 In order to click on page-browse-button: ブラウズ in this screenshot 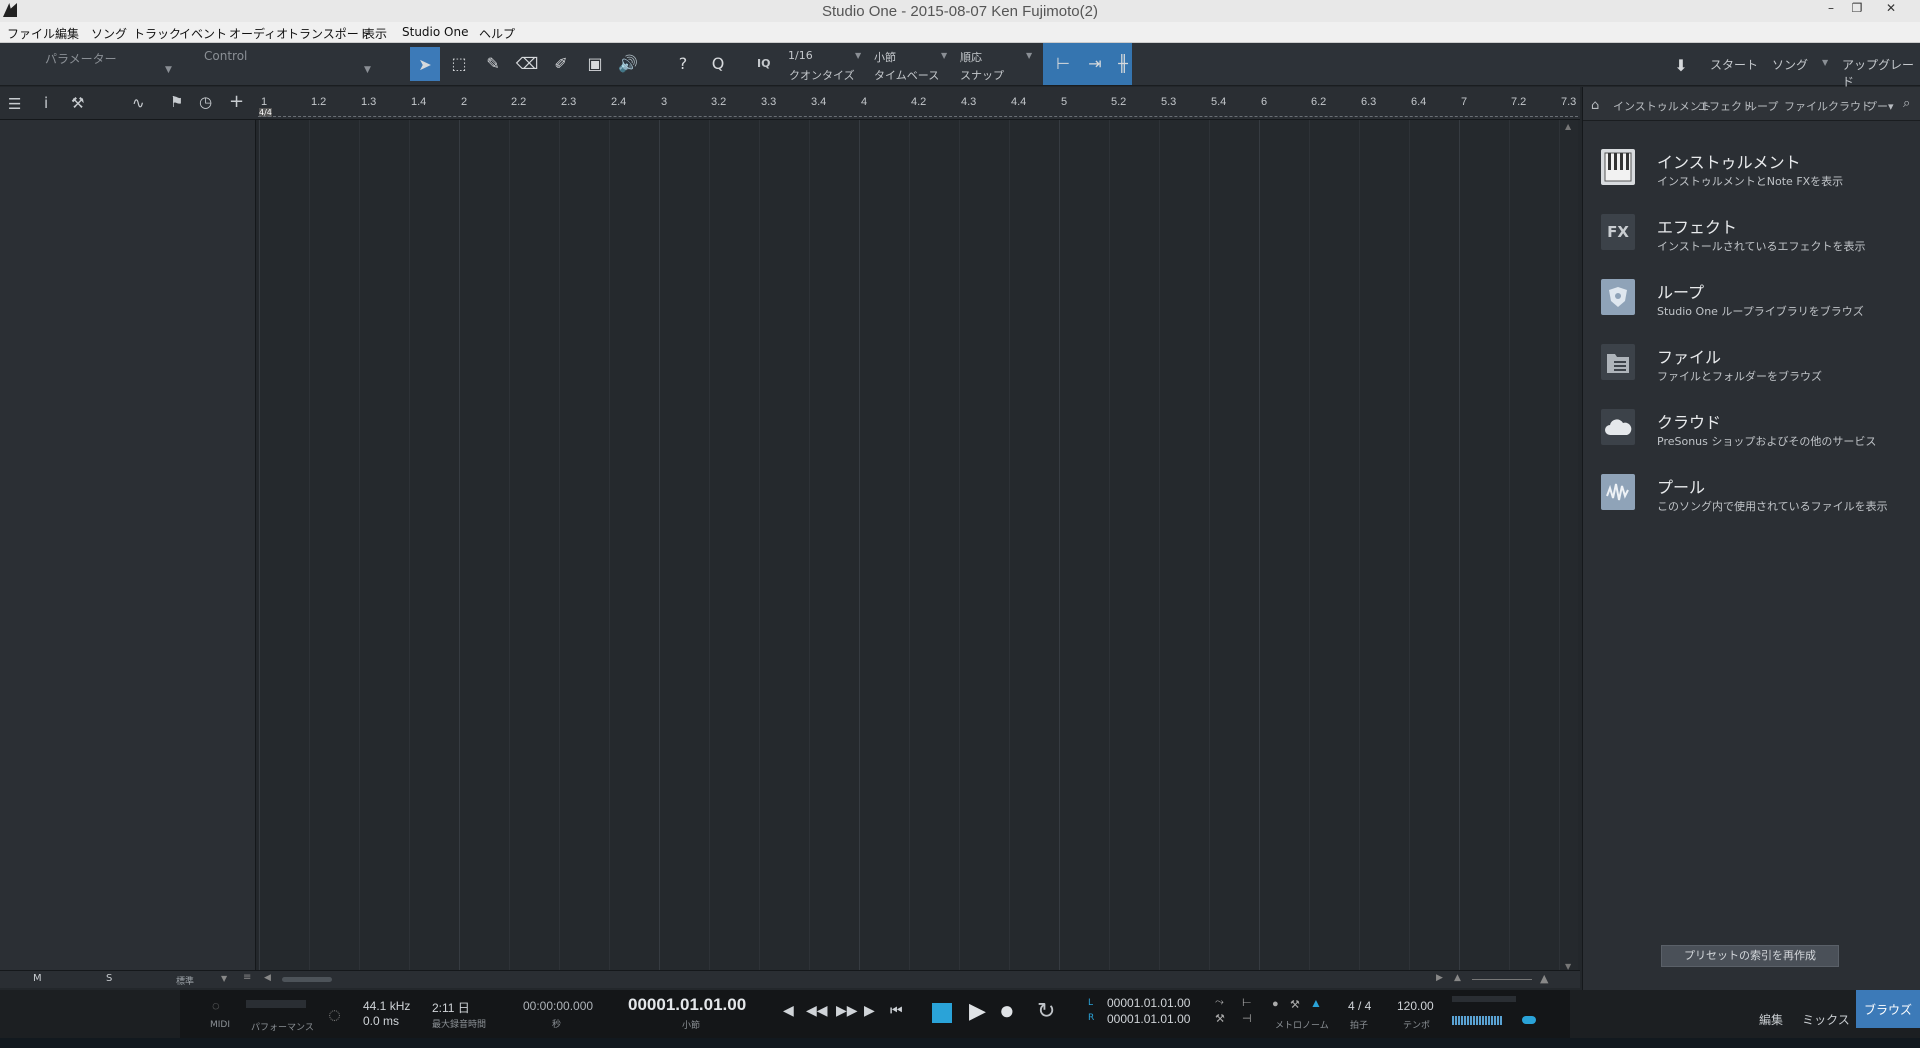, I will do `click(1888, 1009)`.